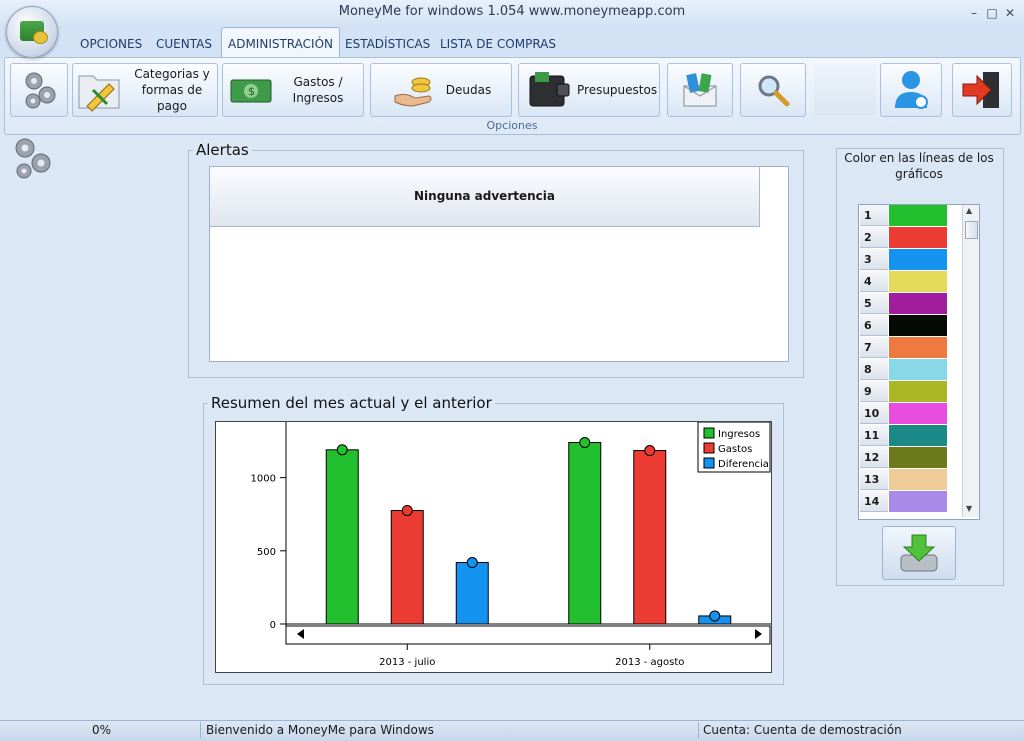  I want to click on y-tick-label: 1000, so click(263, 479).